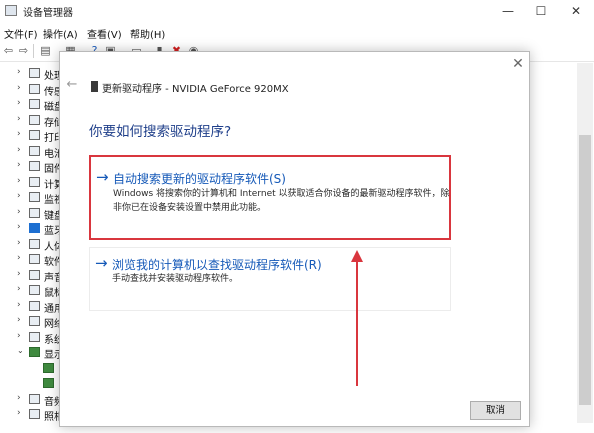 This screenshot has width=594, height=433. I want to click on tree-item: › 固件, so click(32, 167).